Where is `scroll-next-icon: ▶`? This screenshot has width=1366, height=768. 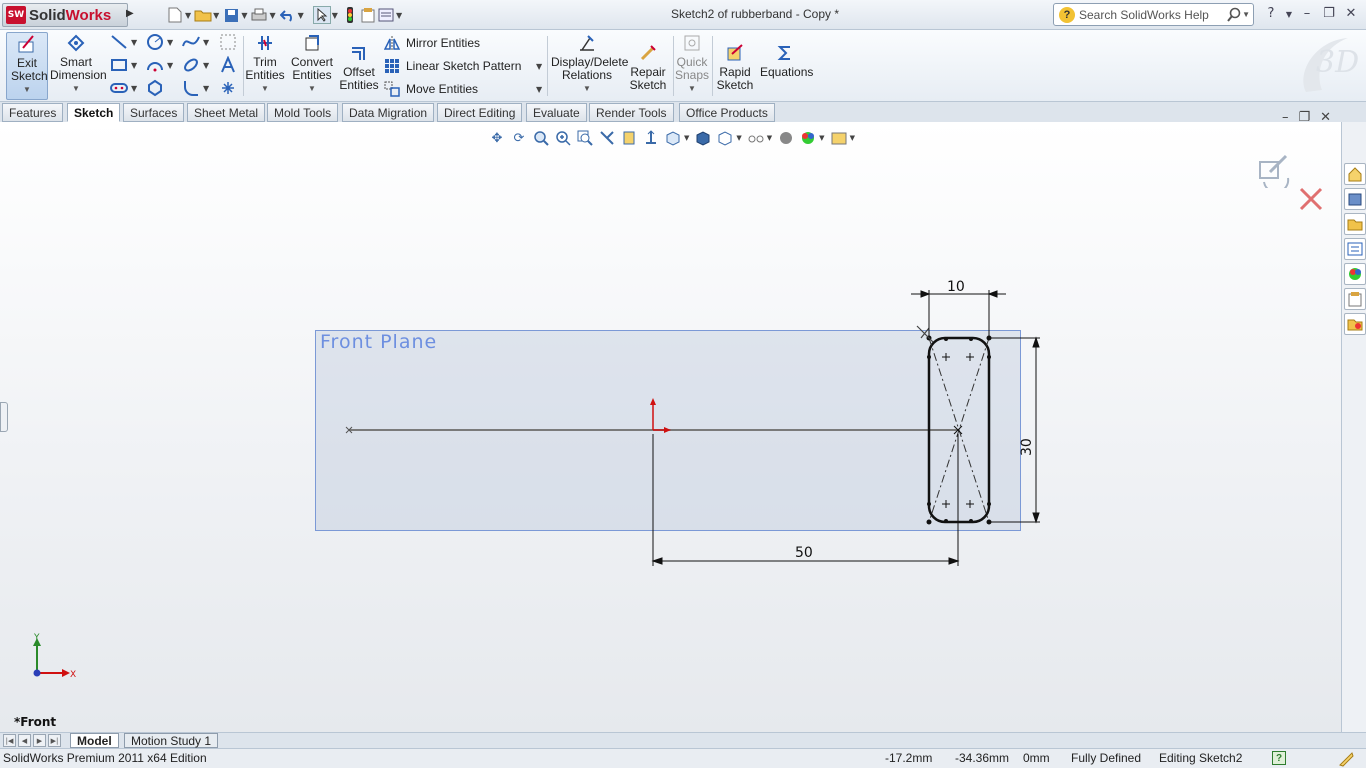 scroll-next-icon: ▶ is located at coordinates (39, 740).